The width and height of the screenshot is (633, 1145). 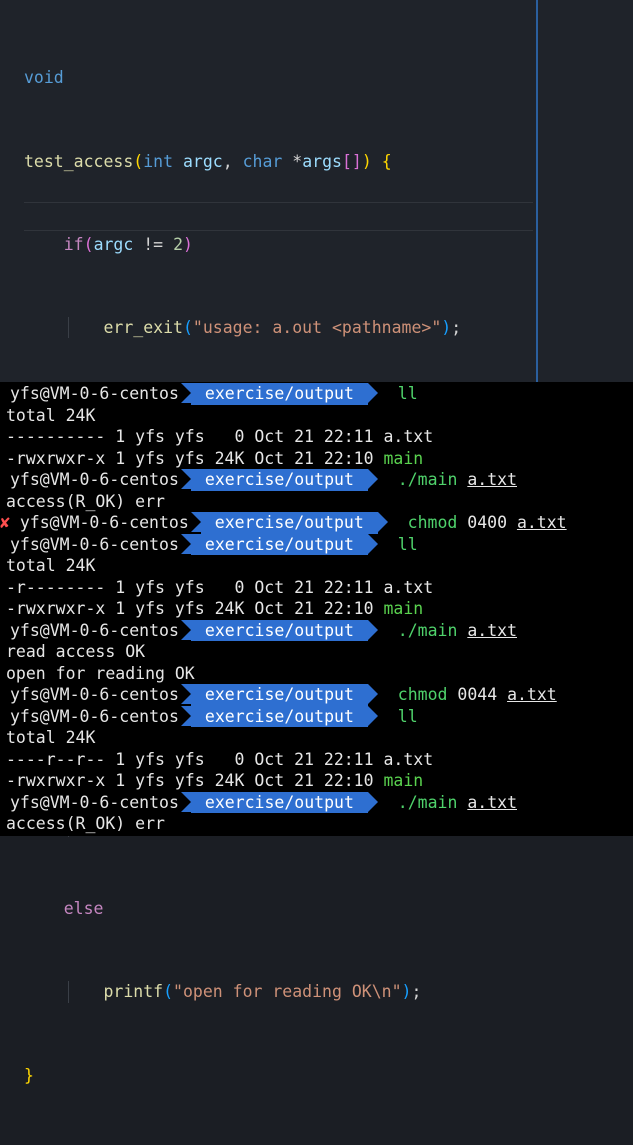 I want to click on terminal-output-line: read access OK, so click(x=75, y=652).